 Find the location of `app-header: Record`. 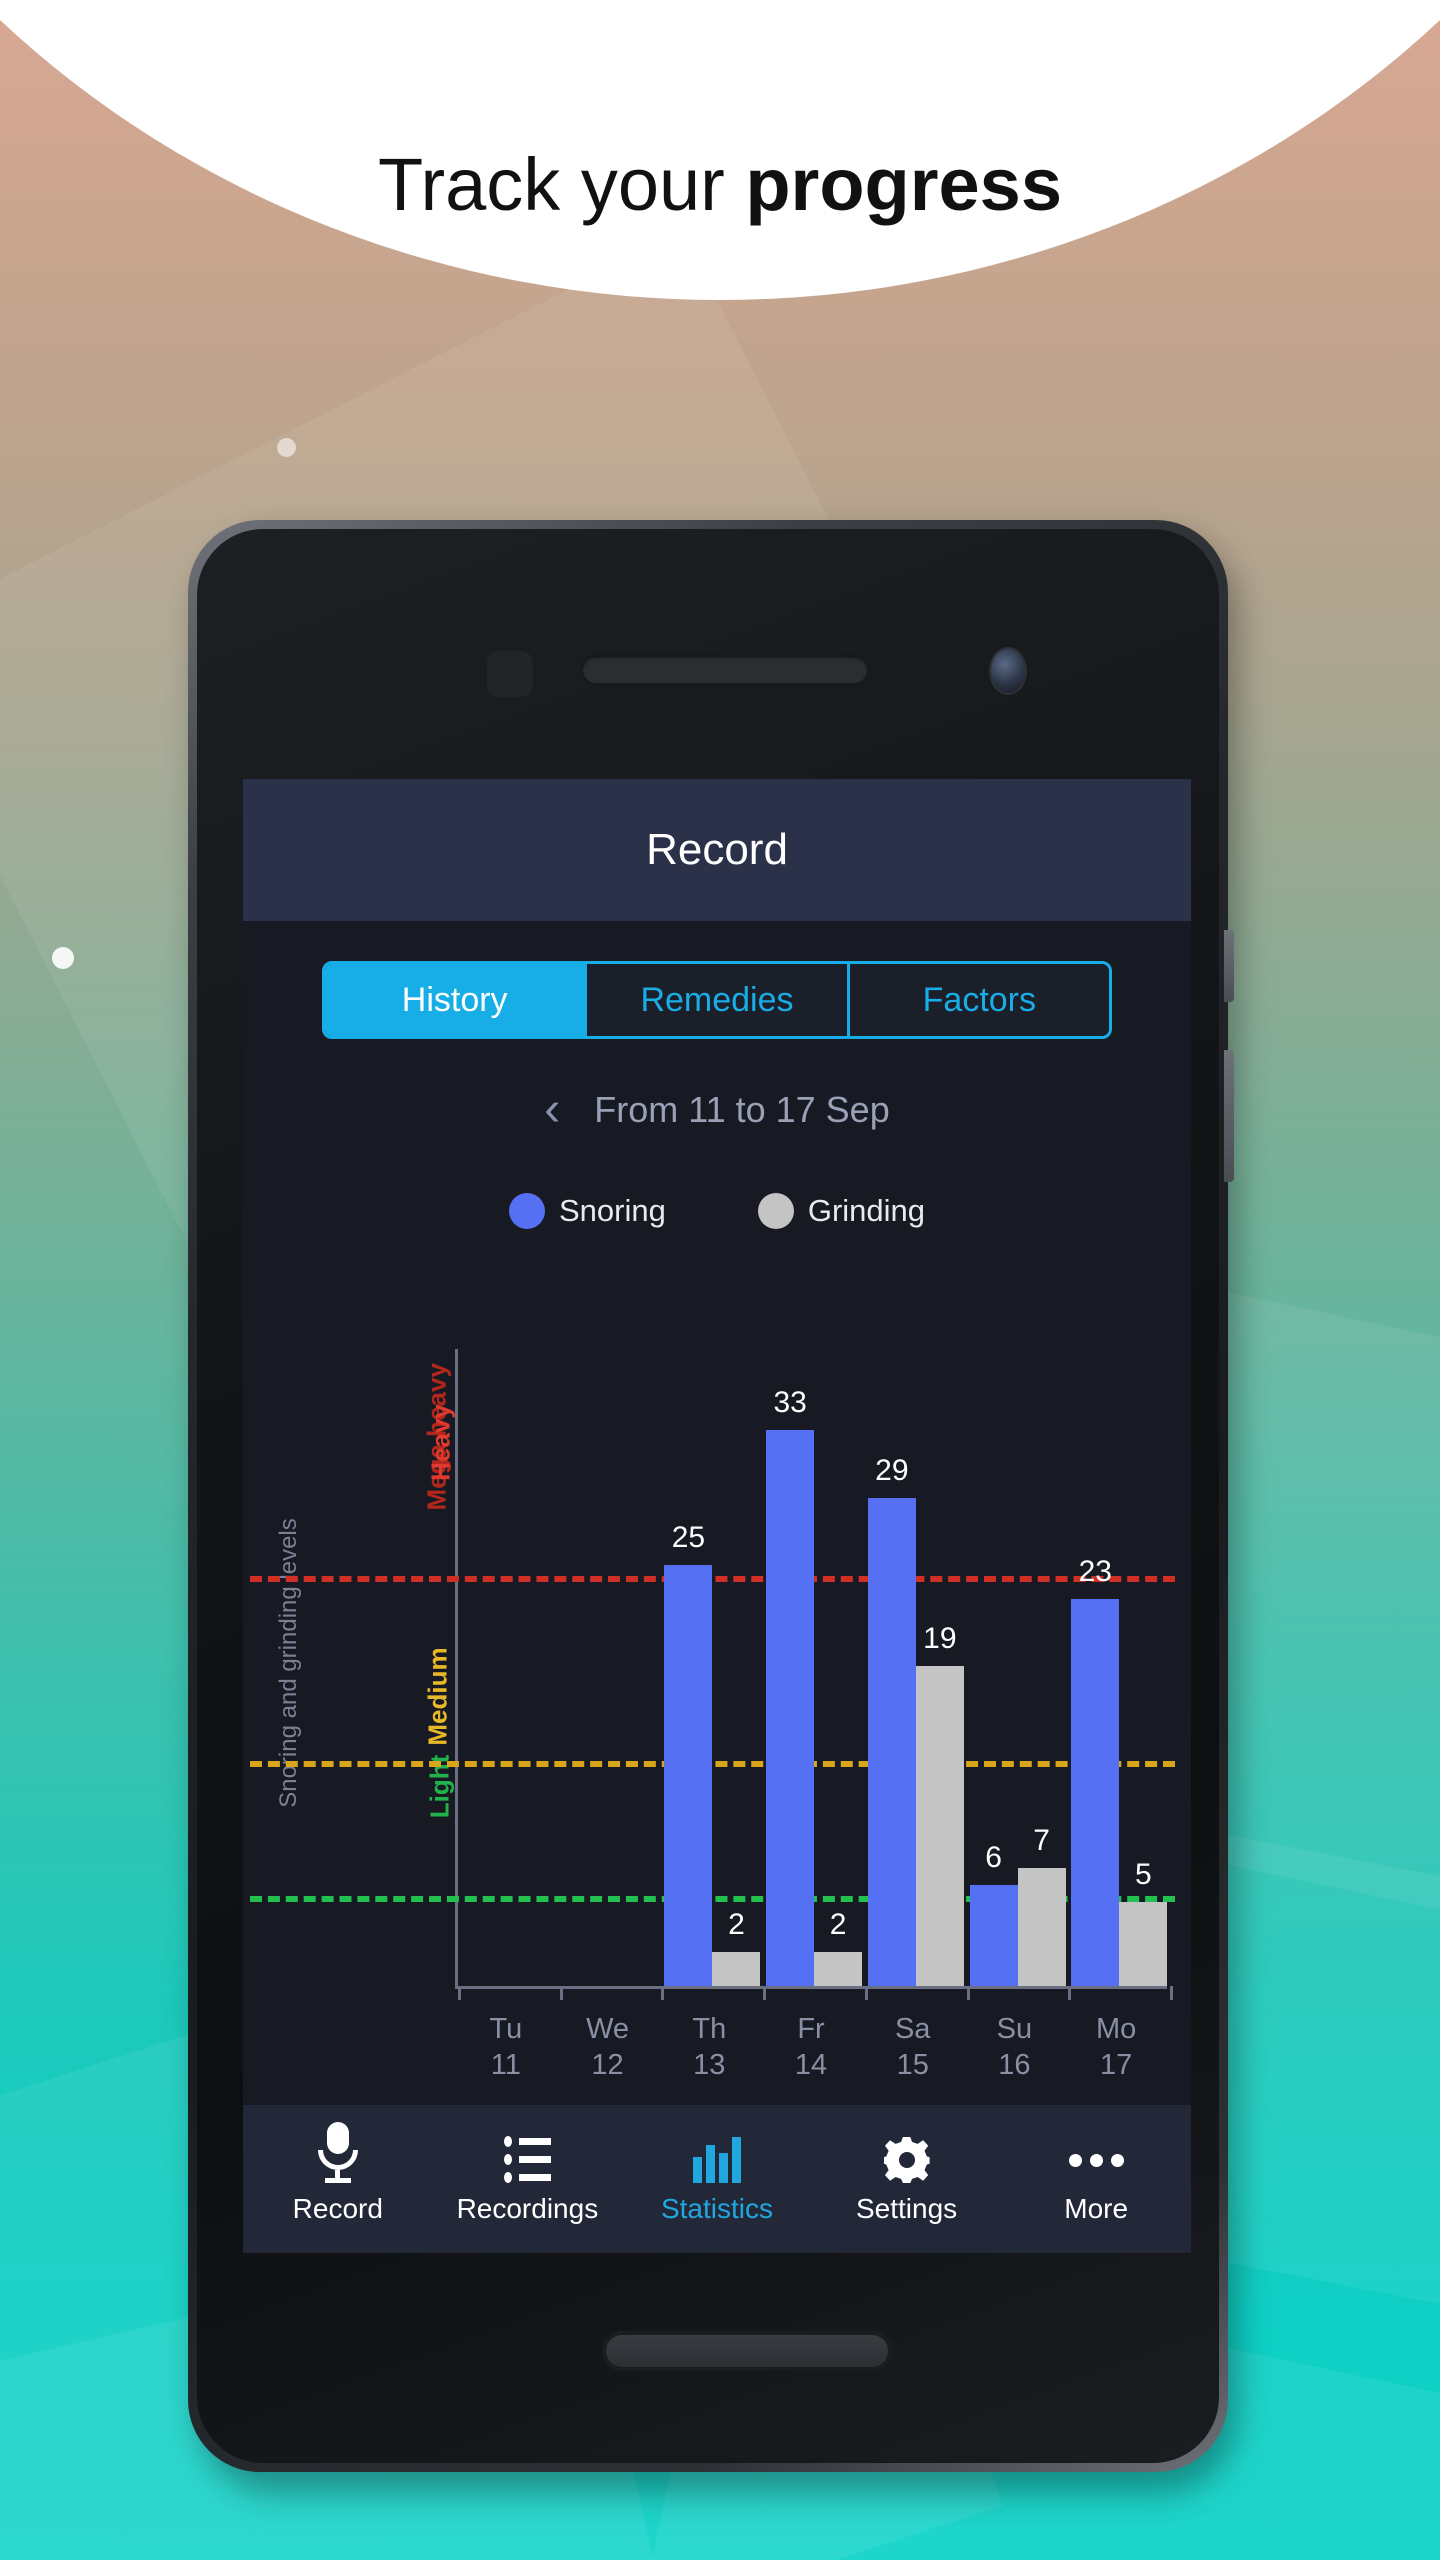

app-header: Record is located at coordinates (717, 850).